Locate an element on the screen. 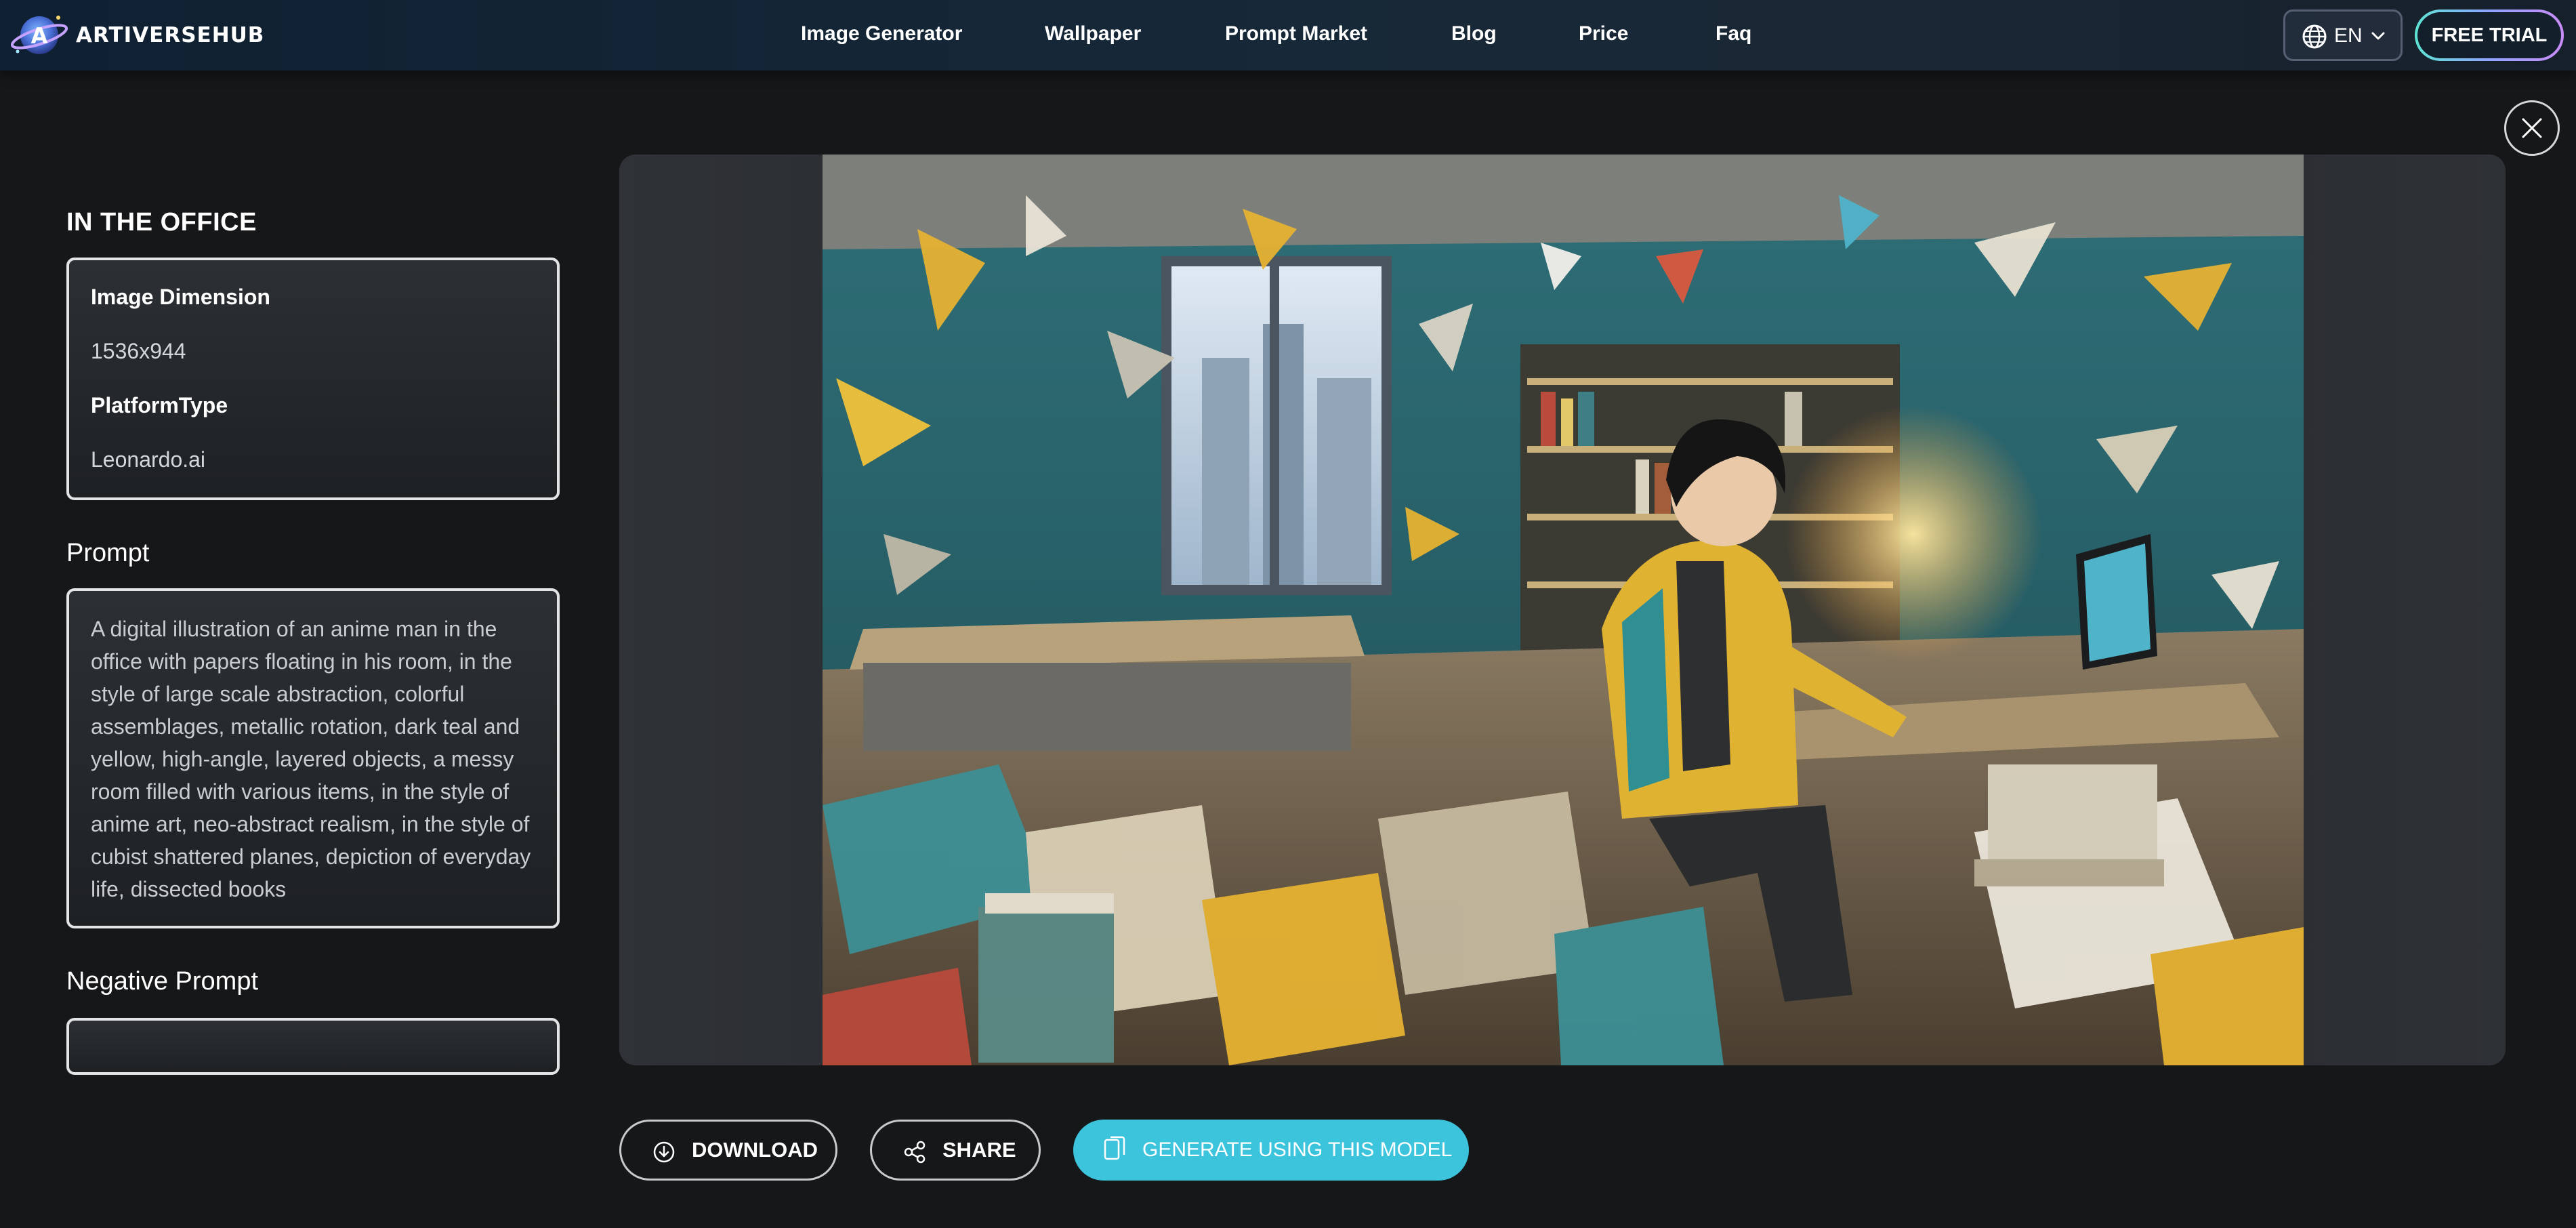  nav-image-generator: Image Generator is located at coordinates (881, 34).